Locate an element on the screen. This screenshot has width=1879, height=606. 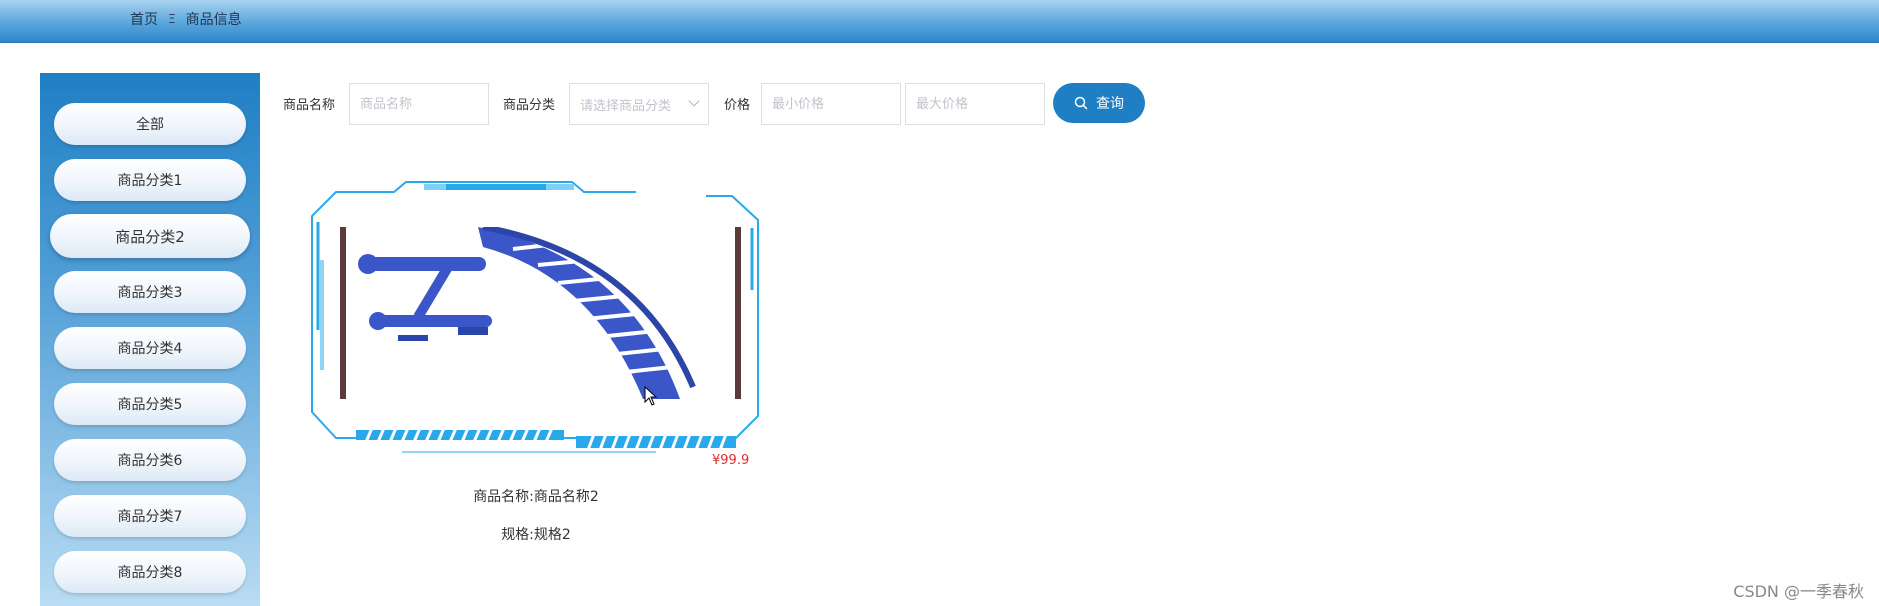
breadcrumb: 首页 Ξ 商品信息 is located at coordinates (186, 19).